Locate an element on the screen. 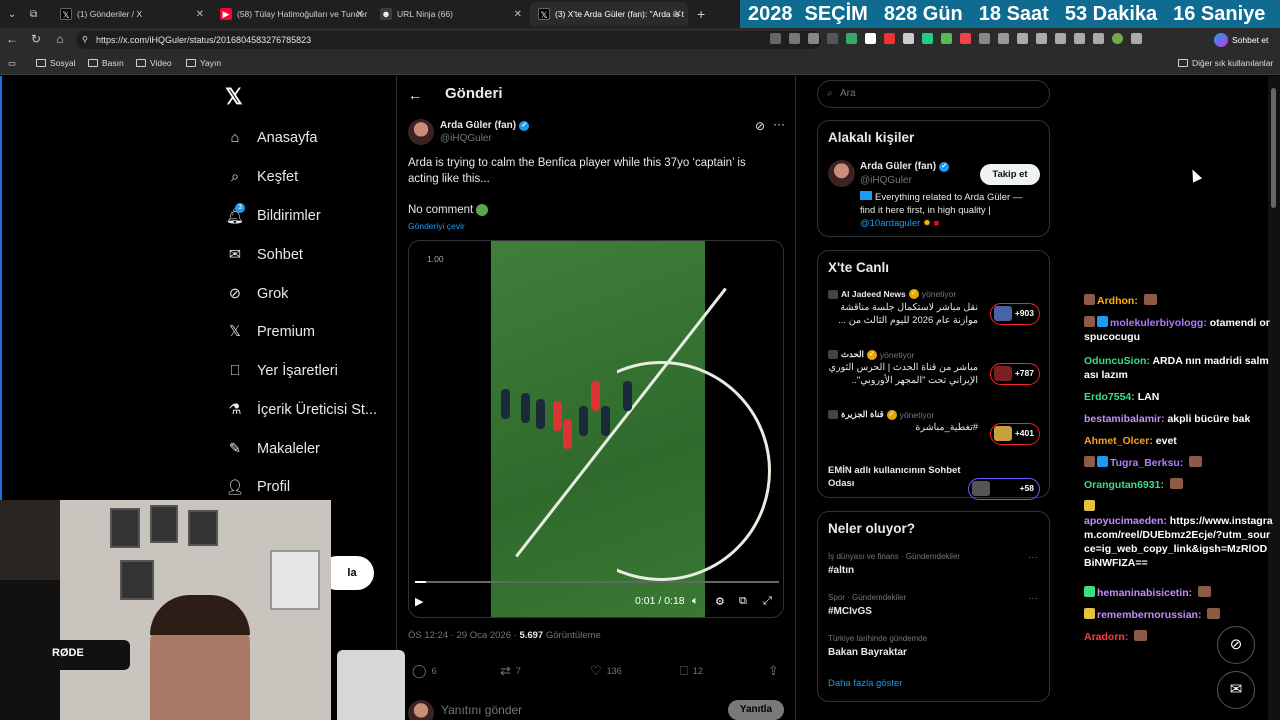 The width and height of the screenshot is (1280, 720). nav-item-bell: 🔔︎ 3 Bildirimler is located at coordinates (273, 215).